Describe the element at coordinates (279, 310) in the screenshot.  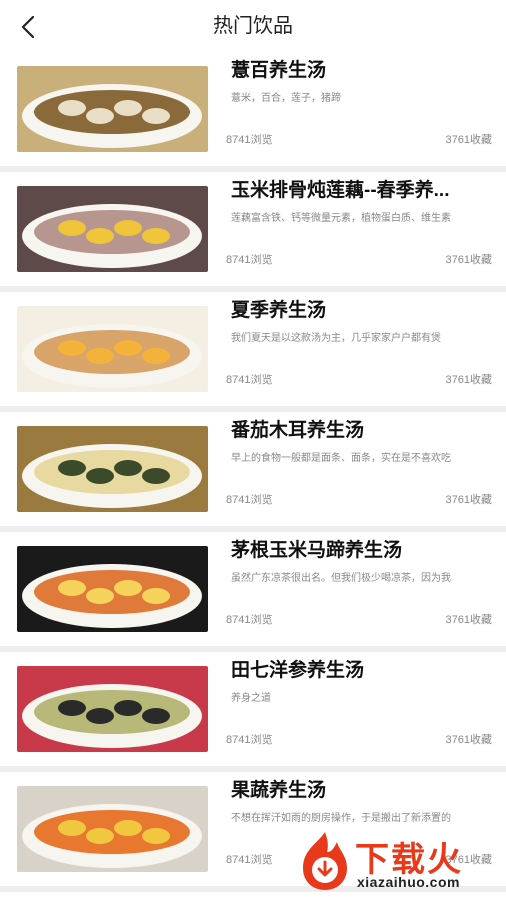
I see `item-title: 夏季养生汤` at that location.